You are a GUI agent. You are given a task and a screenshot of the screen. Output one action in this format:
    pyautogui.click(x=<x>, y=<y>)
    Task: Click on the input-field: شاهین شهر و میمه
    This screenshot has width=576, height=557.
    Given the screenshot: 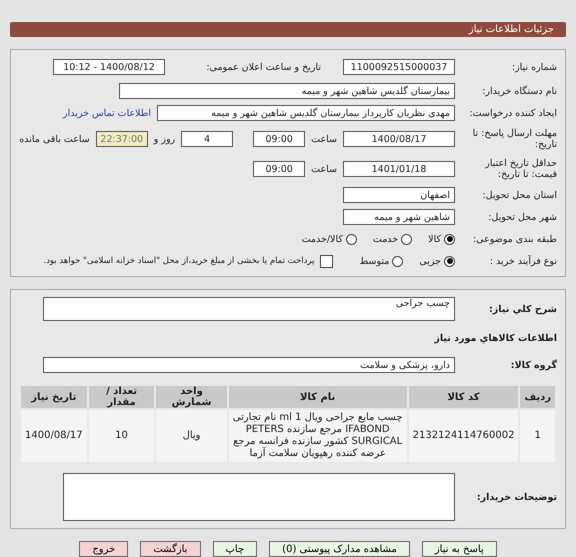 What is the action you would take?
    pyautogui.click(x=399, y=217)
    